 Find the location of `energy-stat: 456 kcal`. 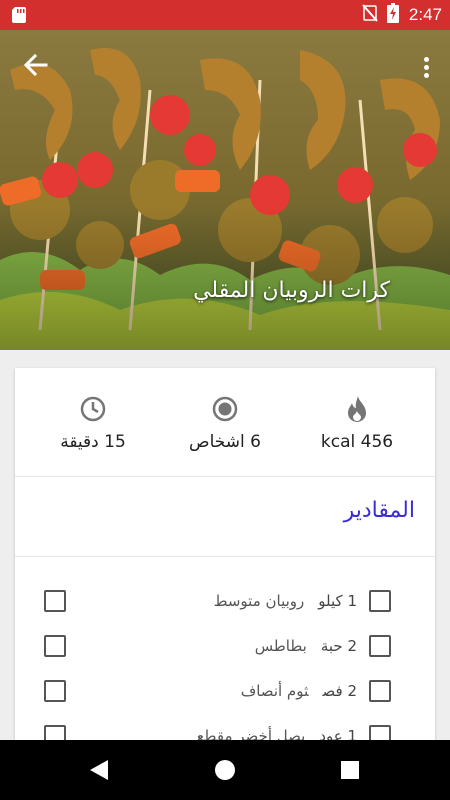

energy-stat: 456 kcal is located at coordinates (357, 423).